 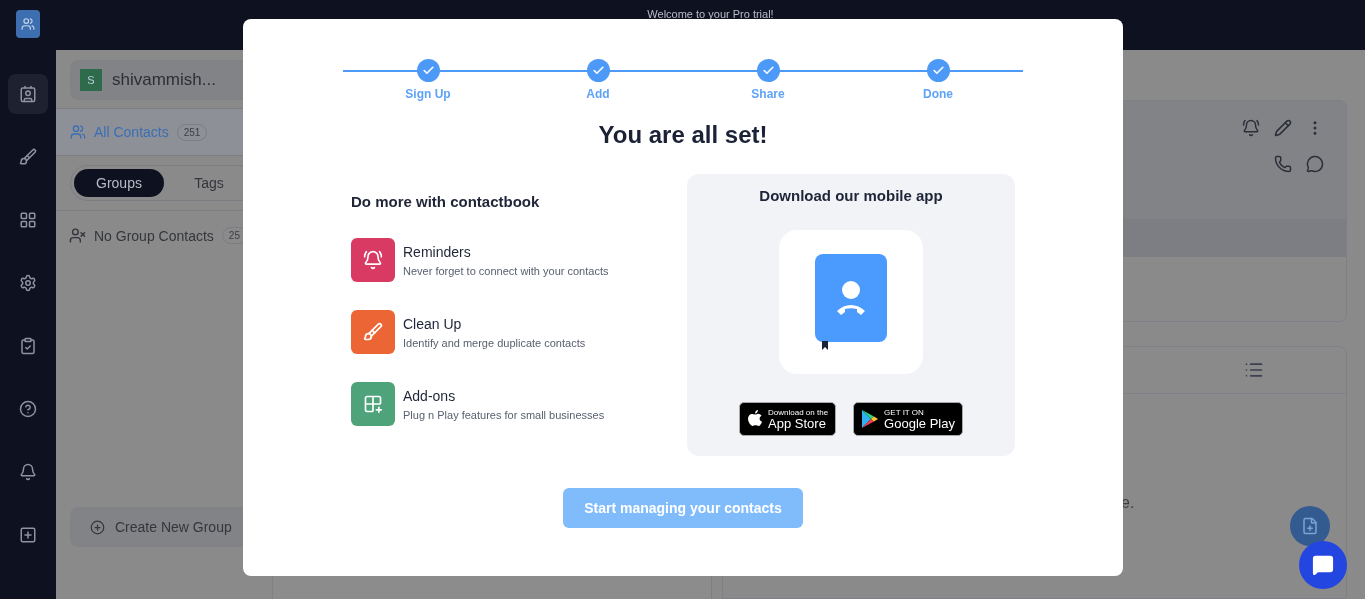 I want to click on trial-banner-text: Welcome to your Pro trial!, so click(x=710, y=14).